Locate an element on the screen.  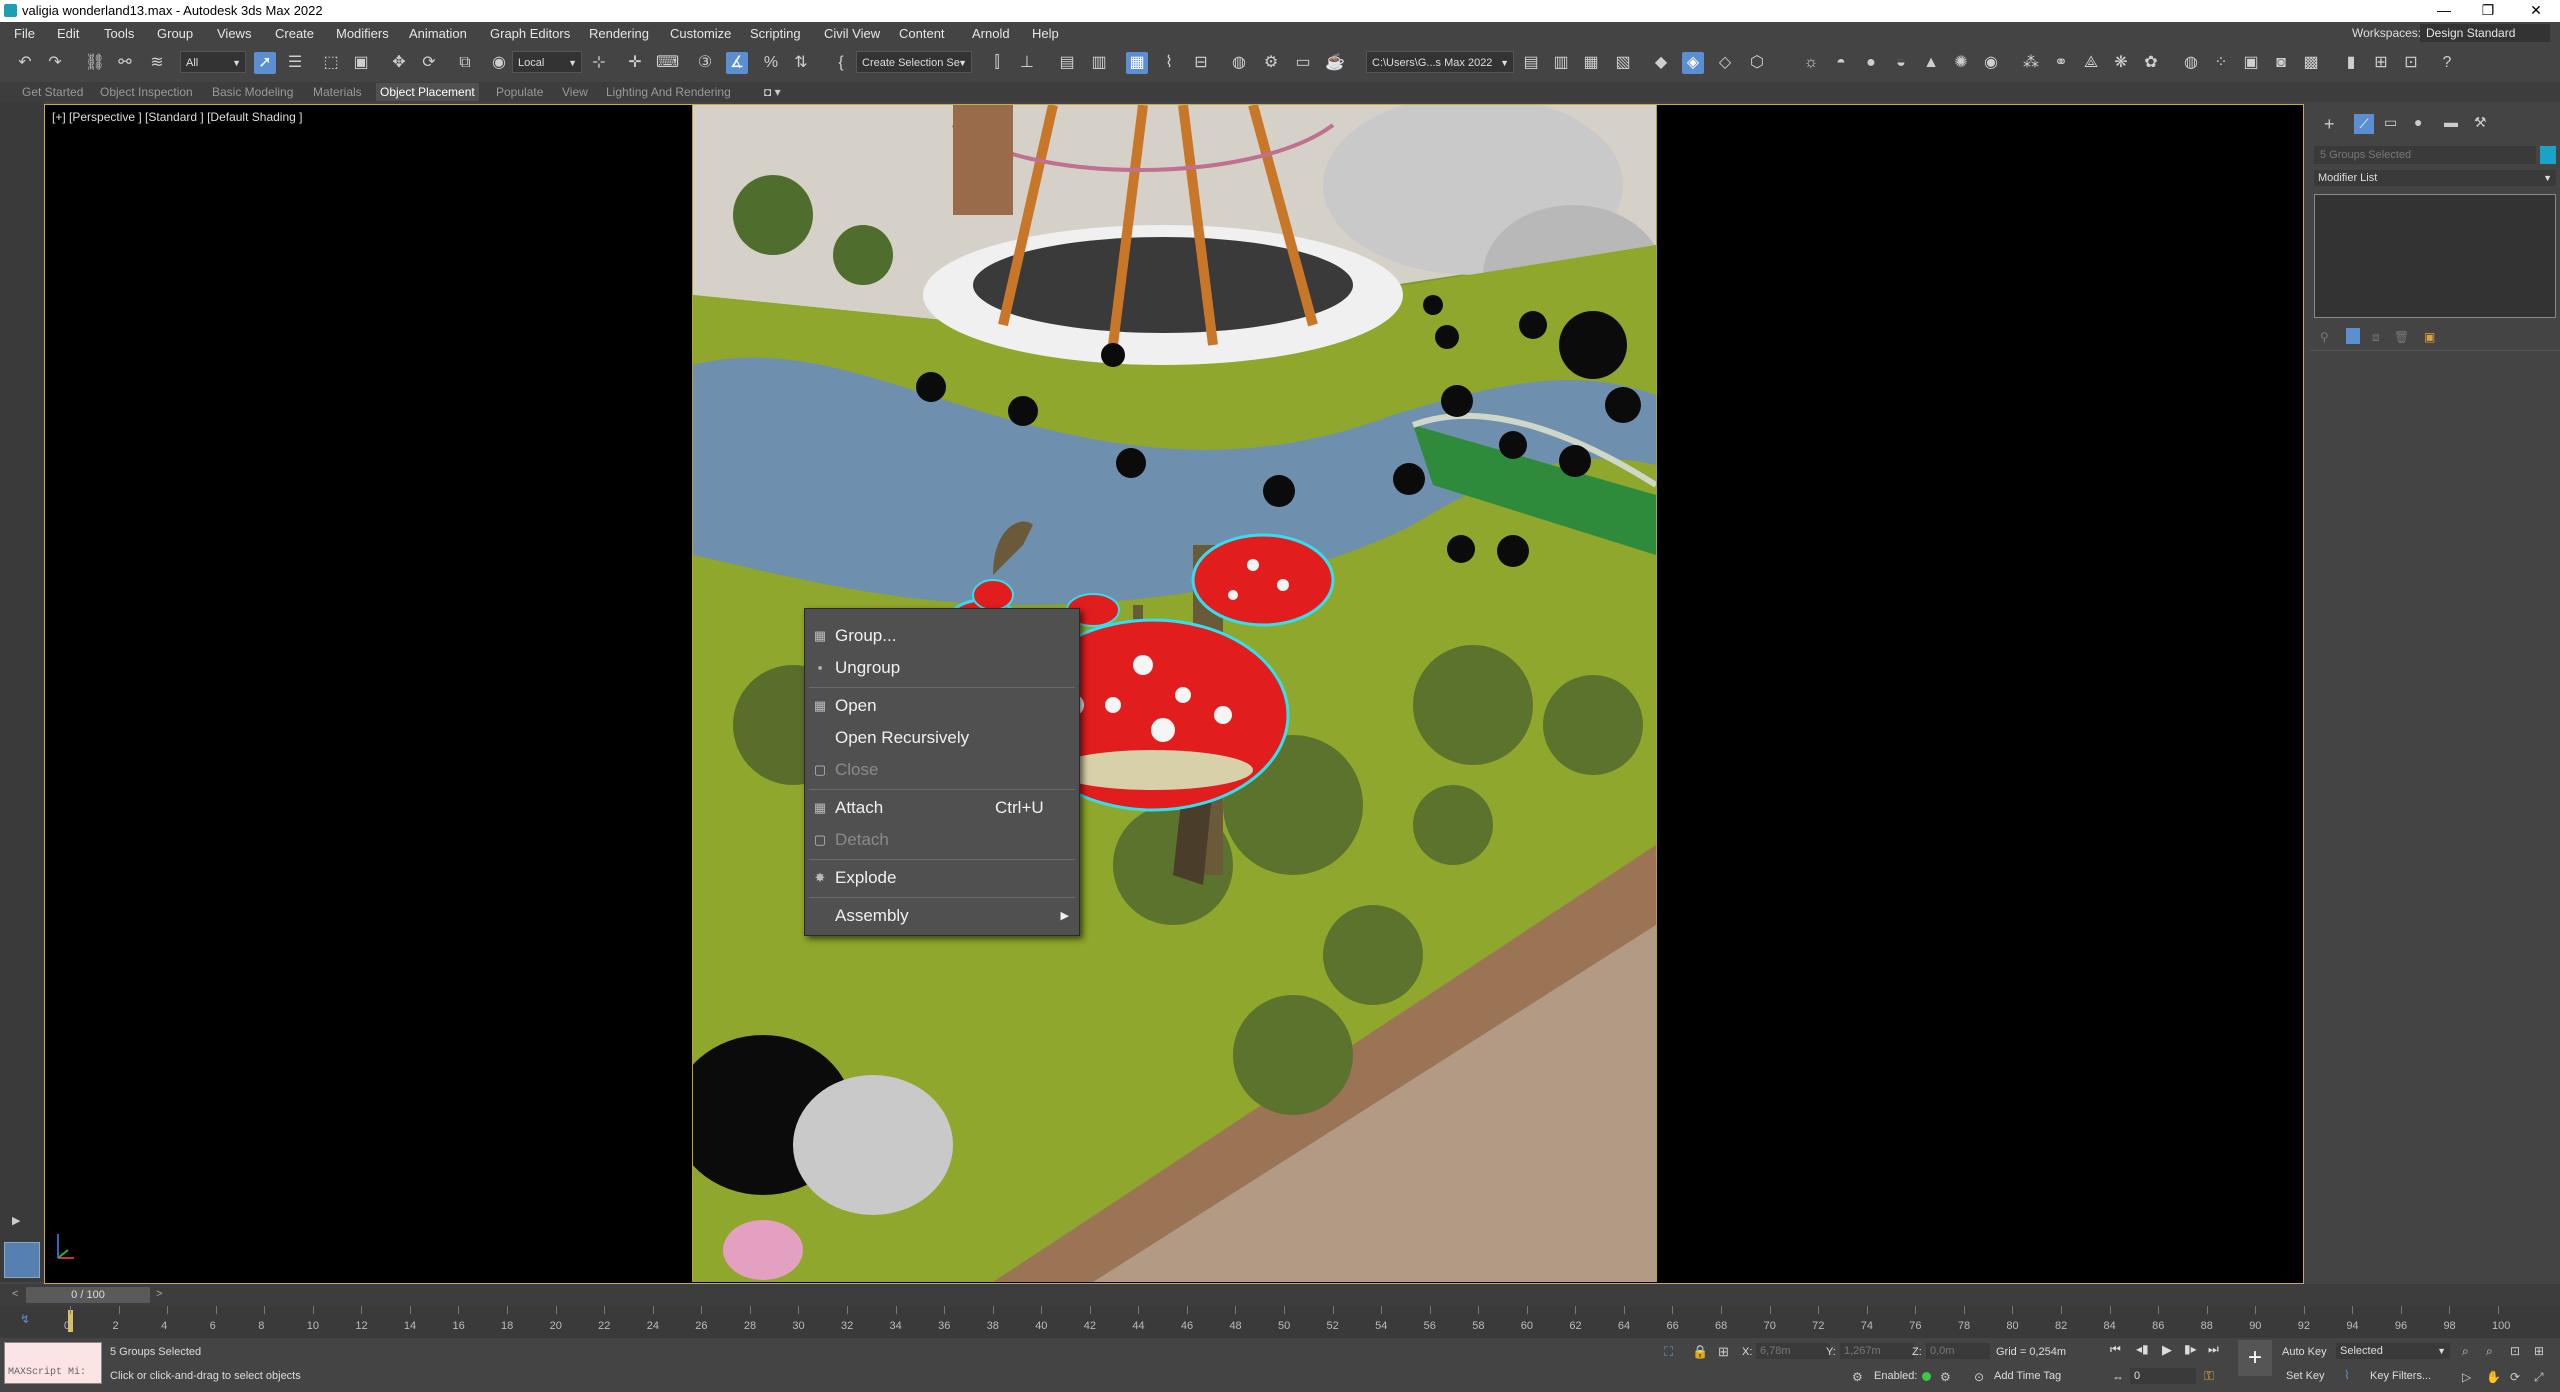
isolate-selection-icon: ⛶ is located at coordinates (1668, 1352).